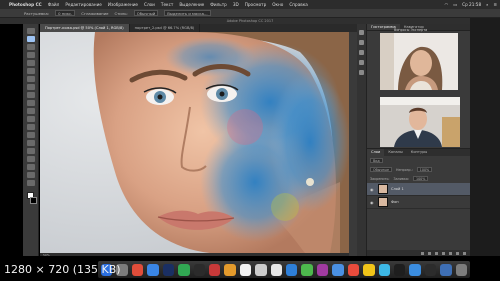 The image size is (500, 281). Describe the element at coordinates (123, 4) in the screenshot. I see `menu-item: Изображение` at that location.